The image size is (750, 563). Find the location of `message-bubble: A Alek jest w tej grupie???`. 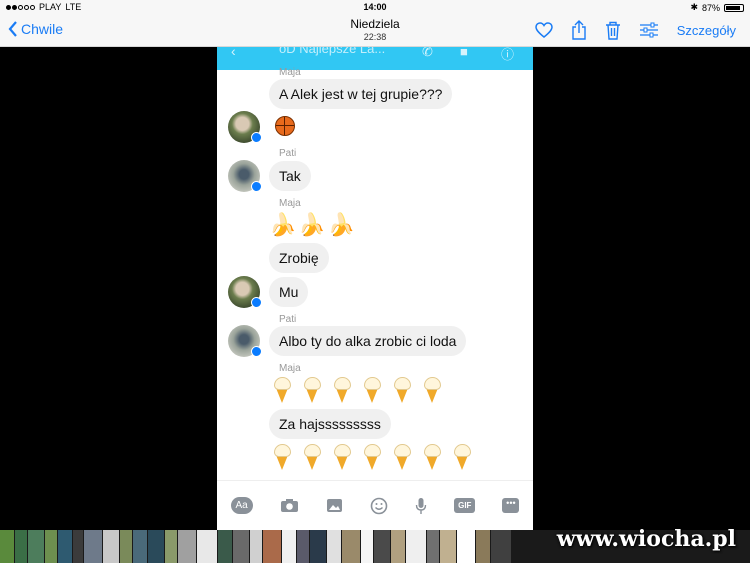

message-bubble: A Alek jest w tej grupie??? is located at coordinates (361, 94).